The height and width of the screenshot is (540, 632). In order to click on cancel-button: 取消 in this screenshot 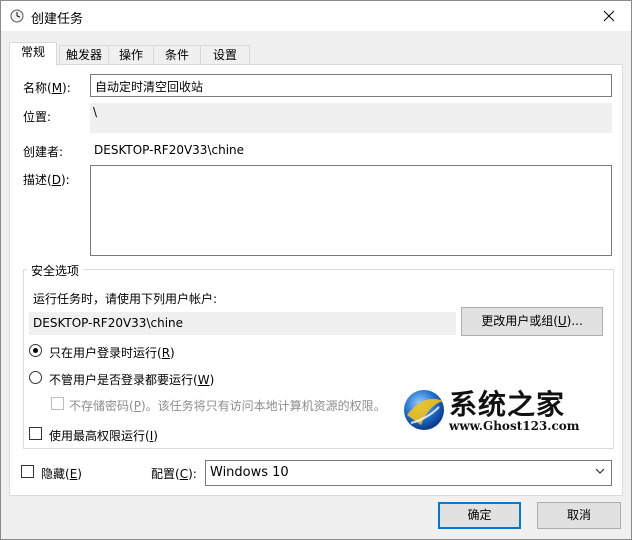, I will do `click(579, 515)`.